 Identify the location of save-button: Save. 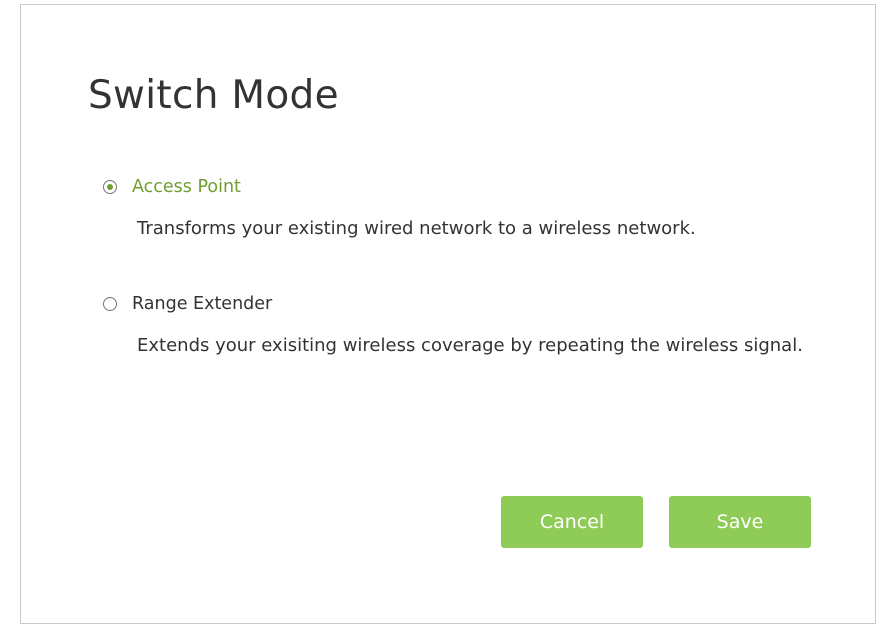
(740, 522).